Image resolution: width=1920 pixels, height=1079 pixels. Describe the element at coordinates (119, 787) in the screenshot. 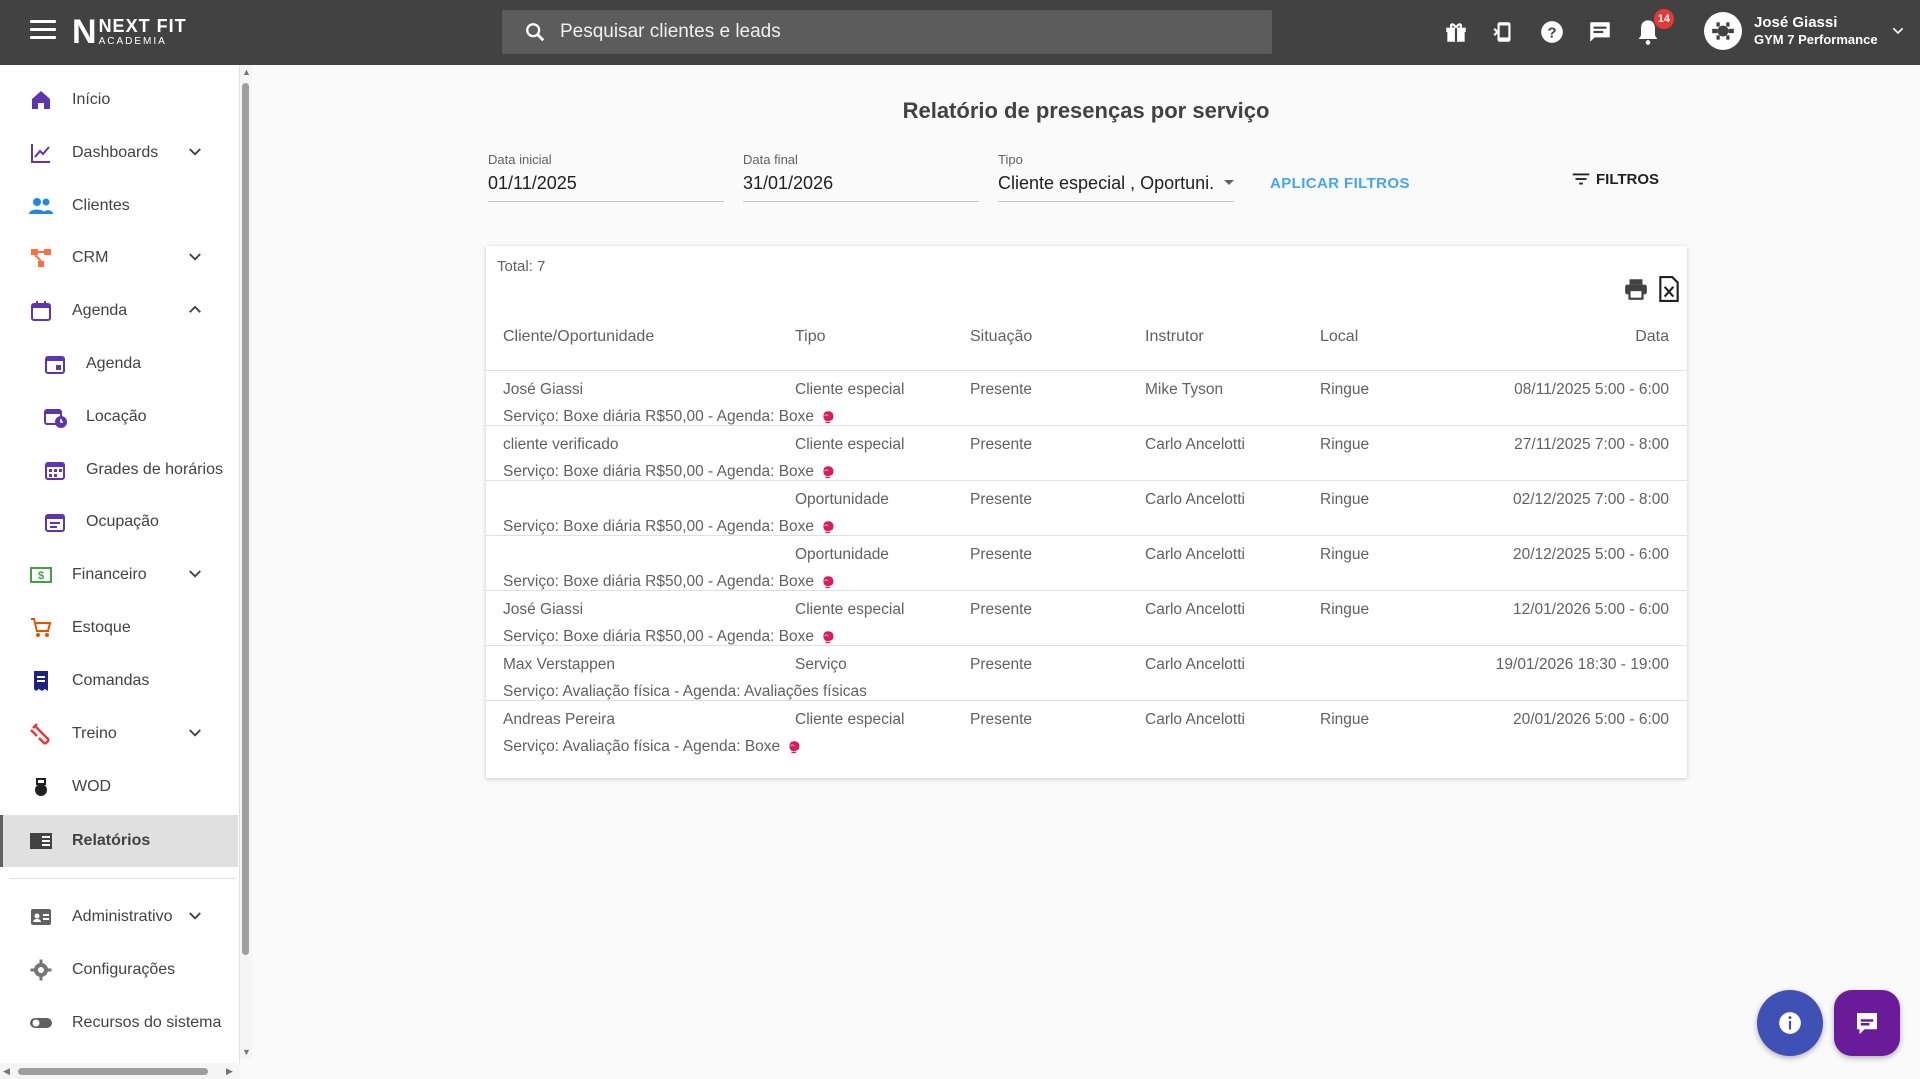

I see `sidebar-item-wod: WOD` at that location.